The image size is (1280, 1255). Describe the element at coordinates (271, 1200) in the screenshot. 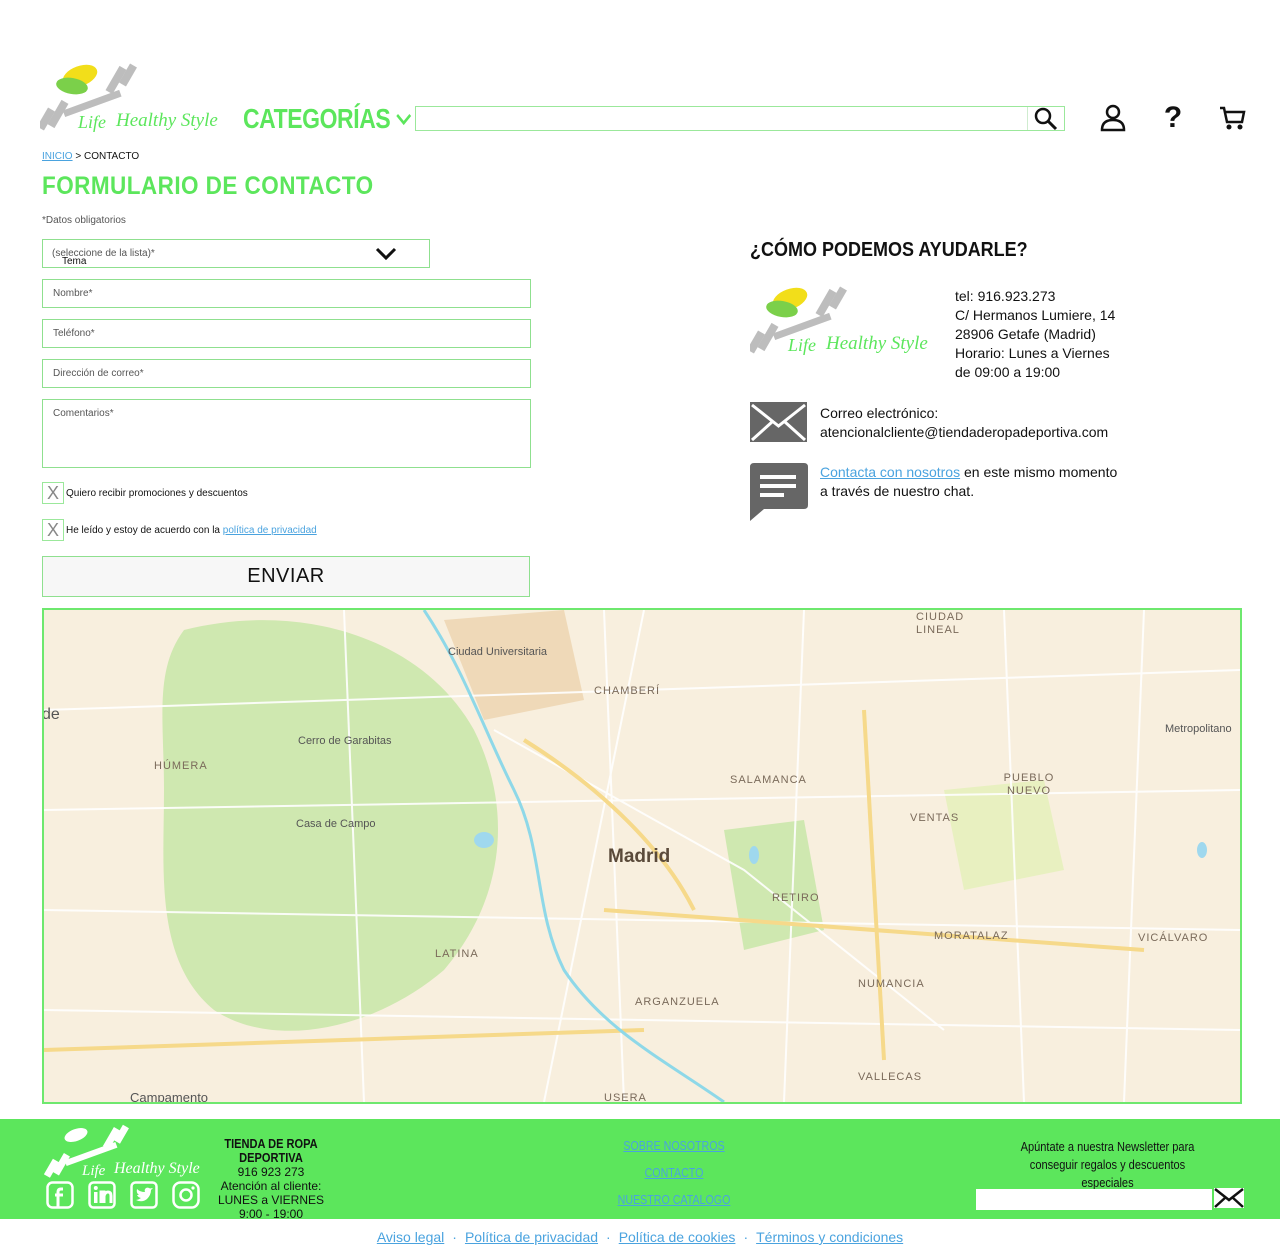

I see `footer-store-days: LUNES a VIERNES` at that location.